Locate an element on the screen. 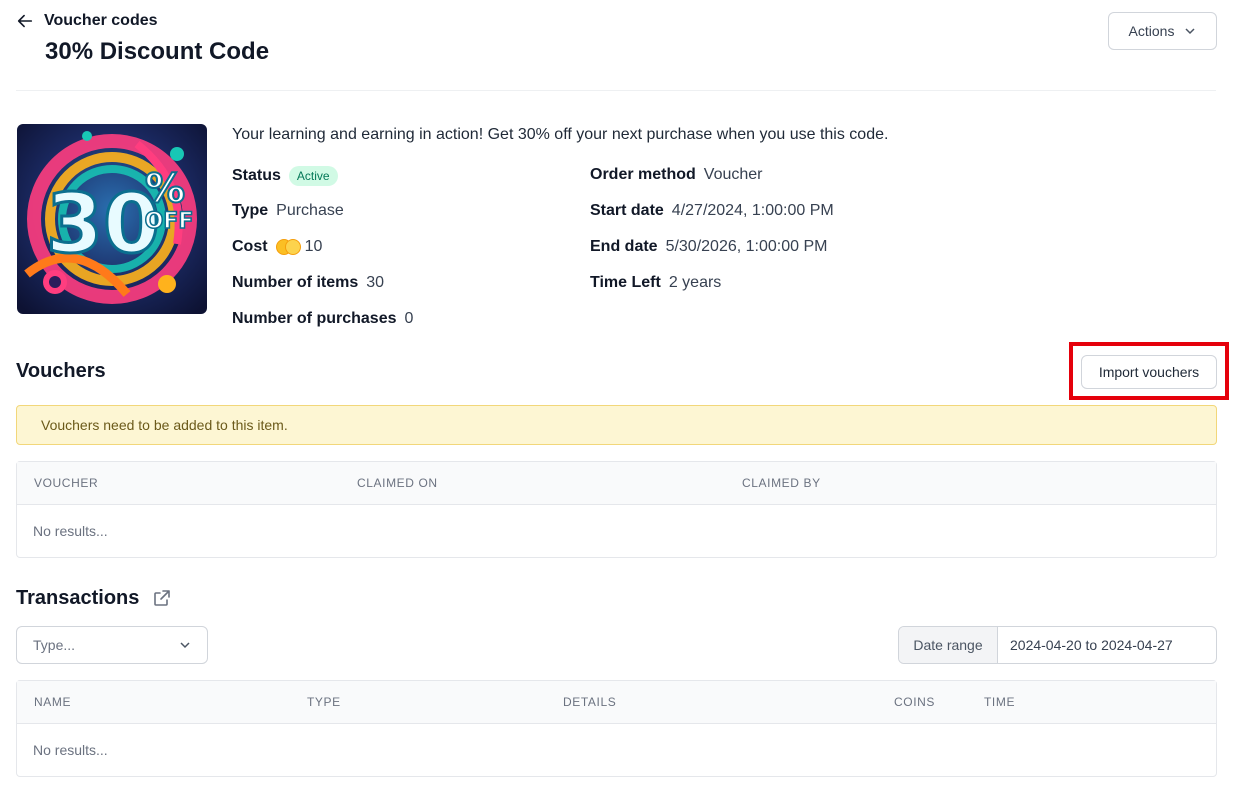  time-left-field: Time Left 2 years is located at coordinates (655, 283).